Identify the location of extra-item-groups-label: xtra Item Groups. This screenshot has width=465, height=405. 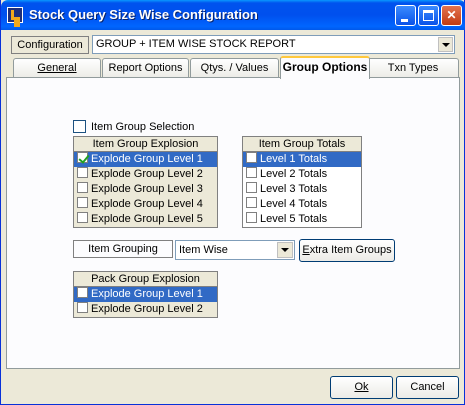
(350, 250).